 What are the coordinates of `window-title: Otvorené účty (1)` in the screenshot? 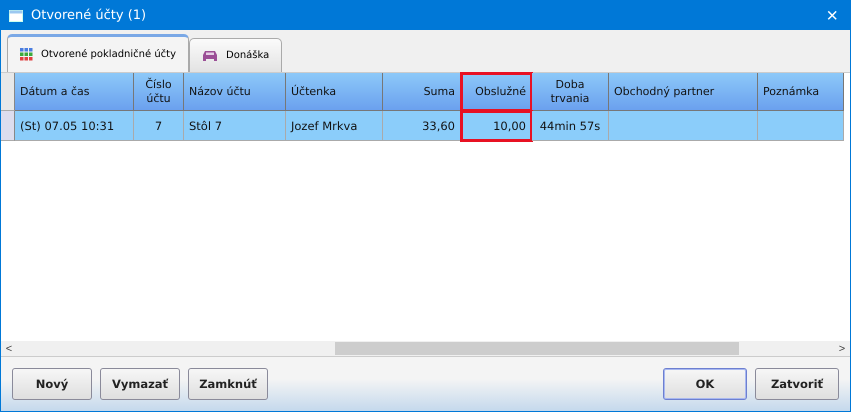 It's located at (89, 15).